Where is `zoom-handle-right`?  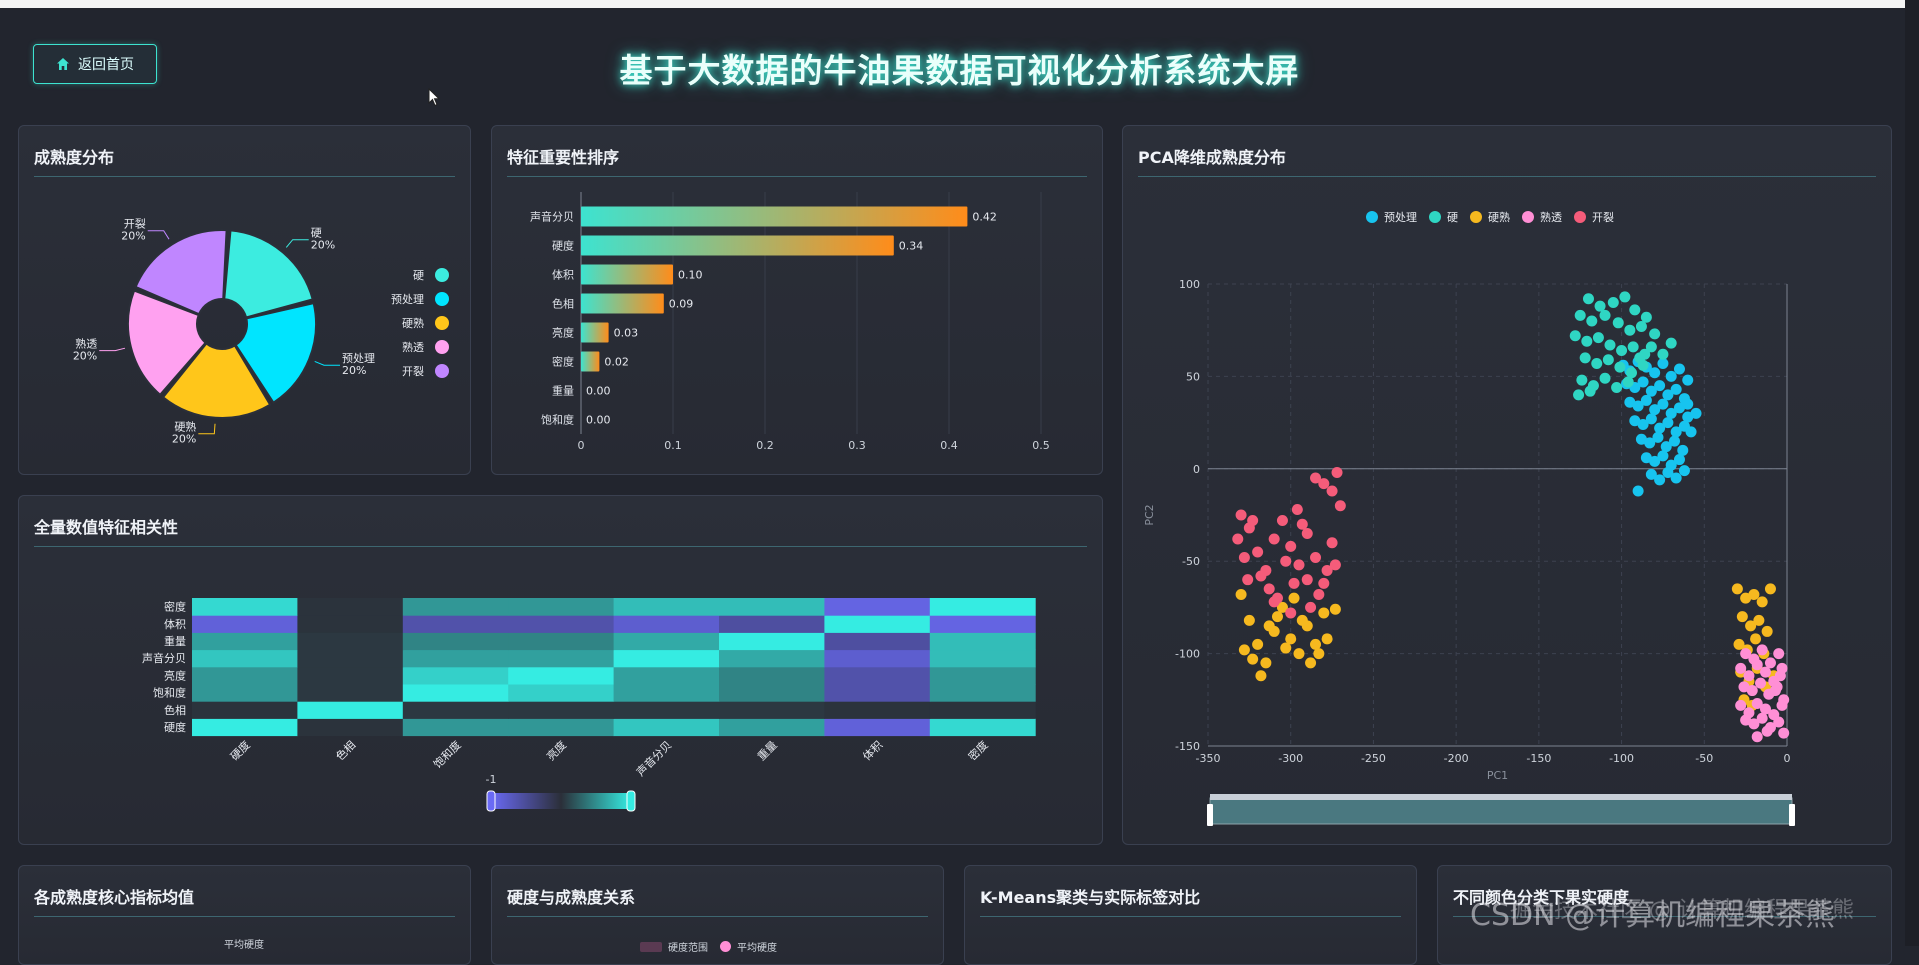
zoom-handle-right is located at coordinates (1792, 815).